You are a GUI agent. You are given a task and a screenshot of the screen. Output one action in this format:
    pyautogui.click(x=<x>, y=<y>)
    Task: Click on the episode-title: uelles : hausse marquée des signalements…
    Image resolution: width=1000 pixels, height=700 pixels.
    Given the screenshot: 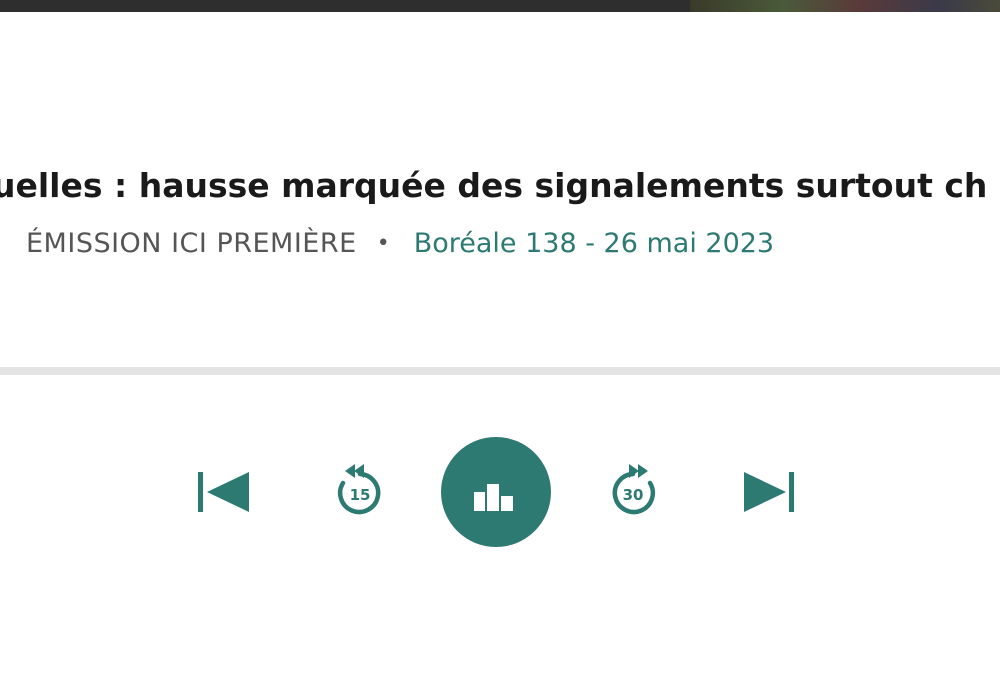 What is the action you would take?
    pyautogui.click(x=494, y=185)
    